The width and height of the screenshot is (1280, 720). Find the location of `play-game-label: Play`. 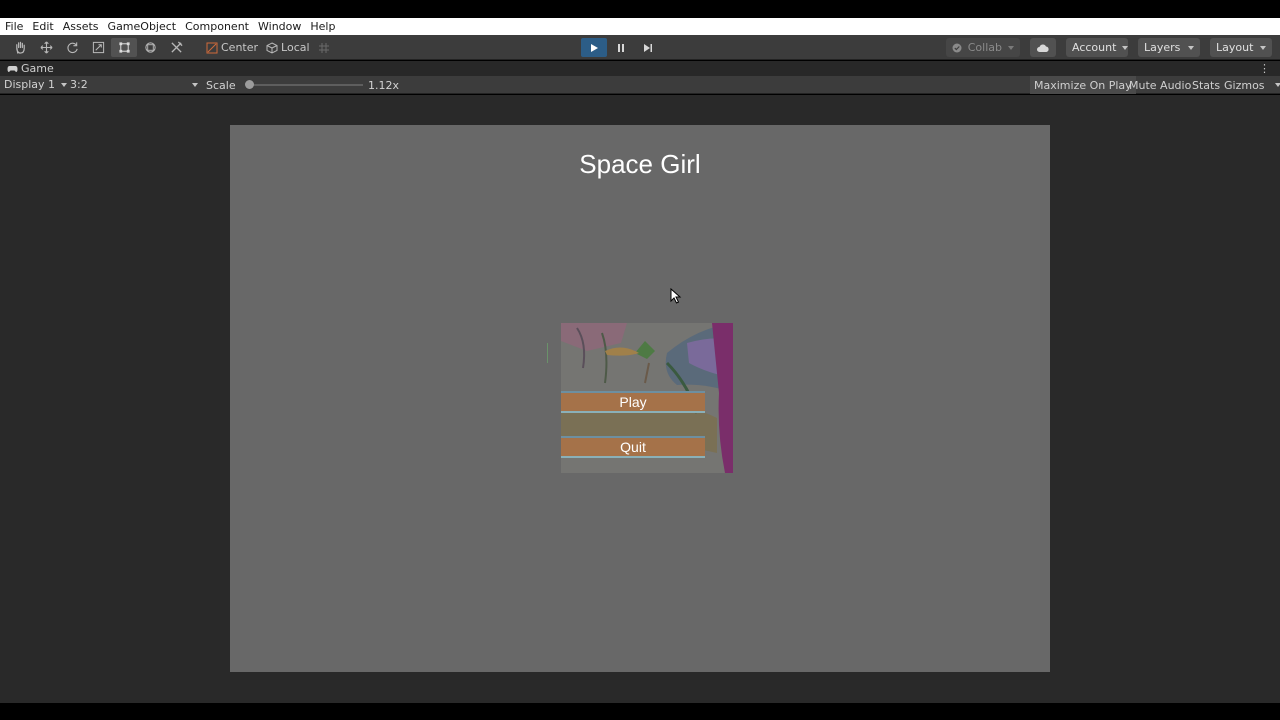

play-game-label: Play is located at coordinates (633, 402).